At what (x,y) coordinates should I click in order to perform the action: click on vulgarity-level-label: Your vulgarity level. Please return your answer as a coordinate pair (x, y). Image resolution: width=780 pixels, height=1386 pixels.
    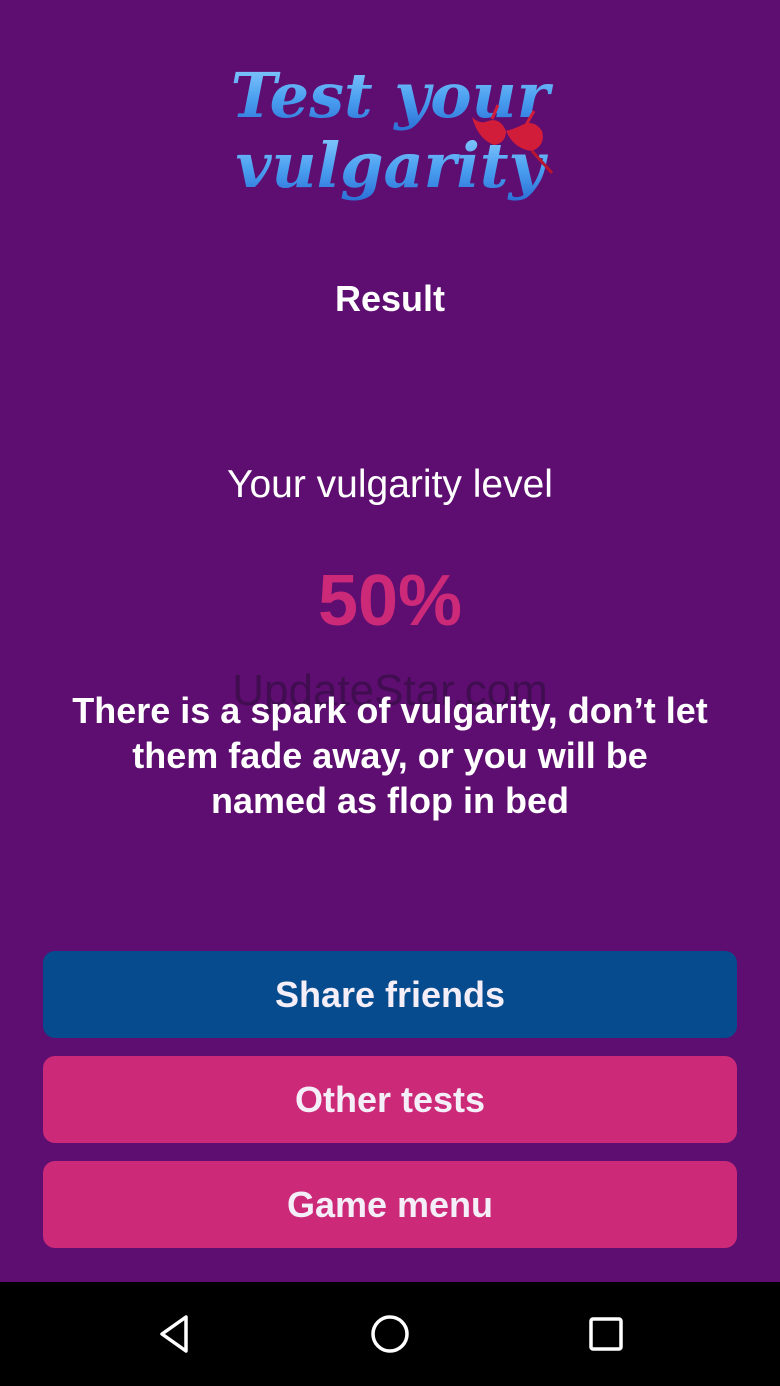
    Looking at the image, I should click on (390, 484).